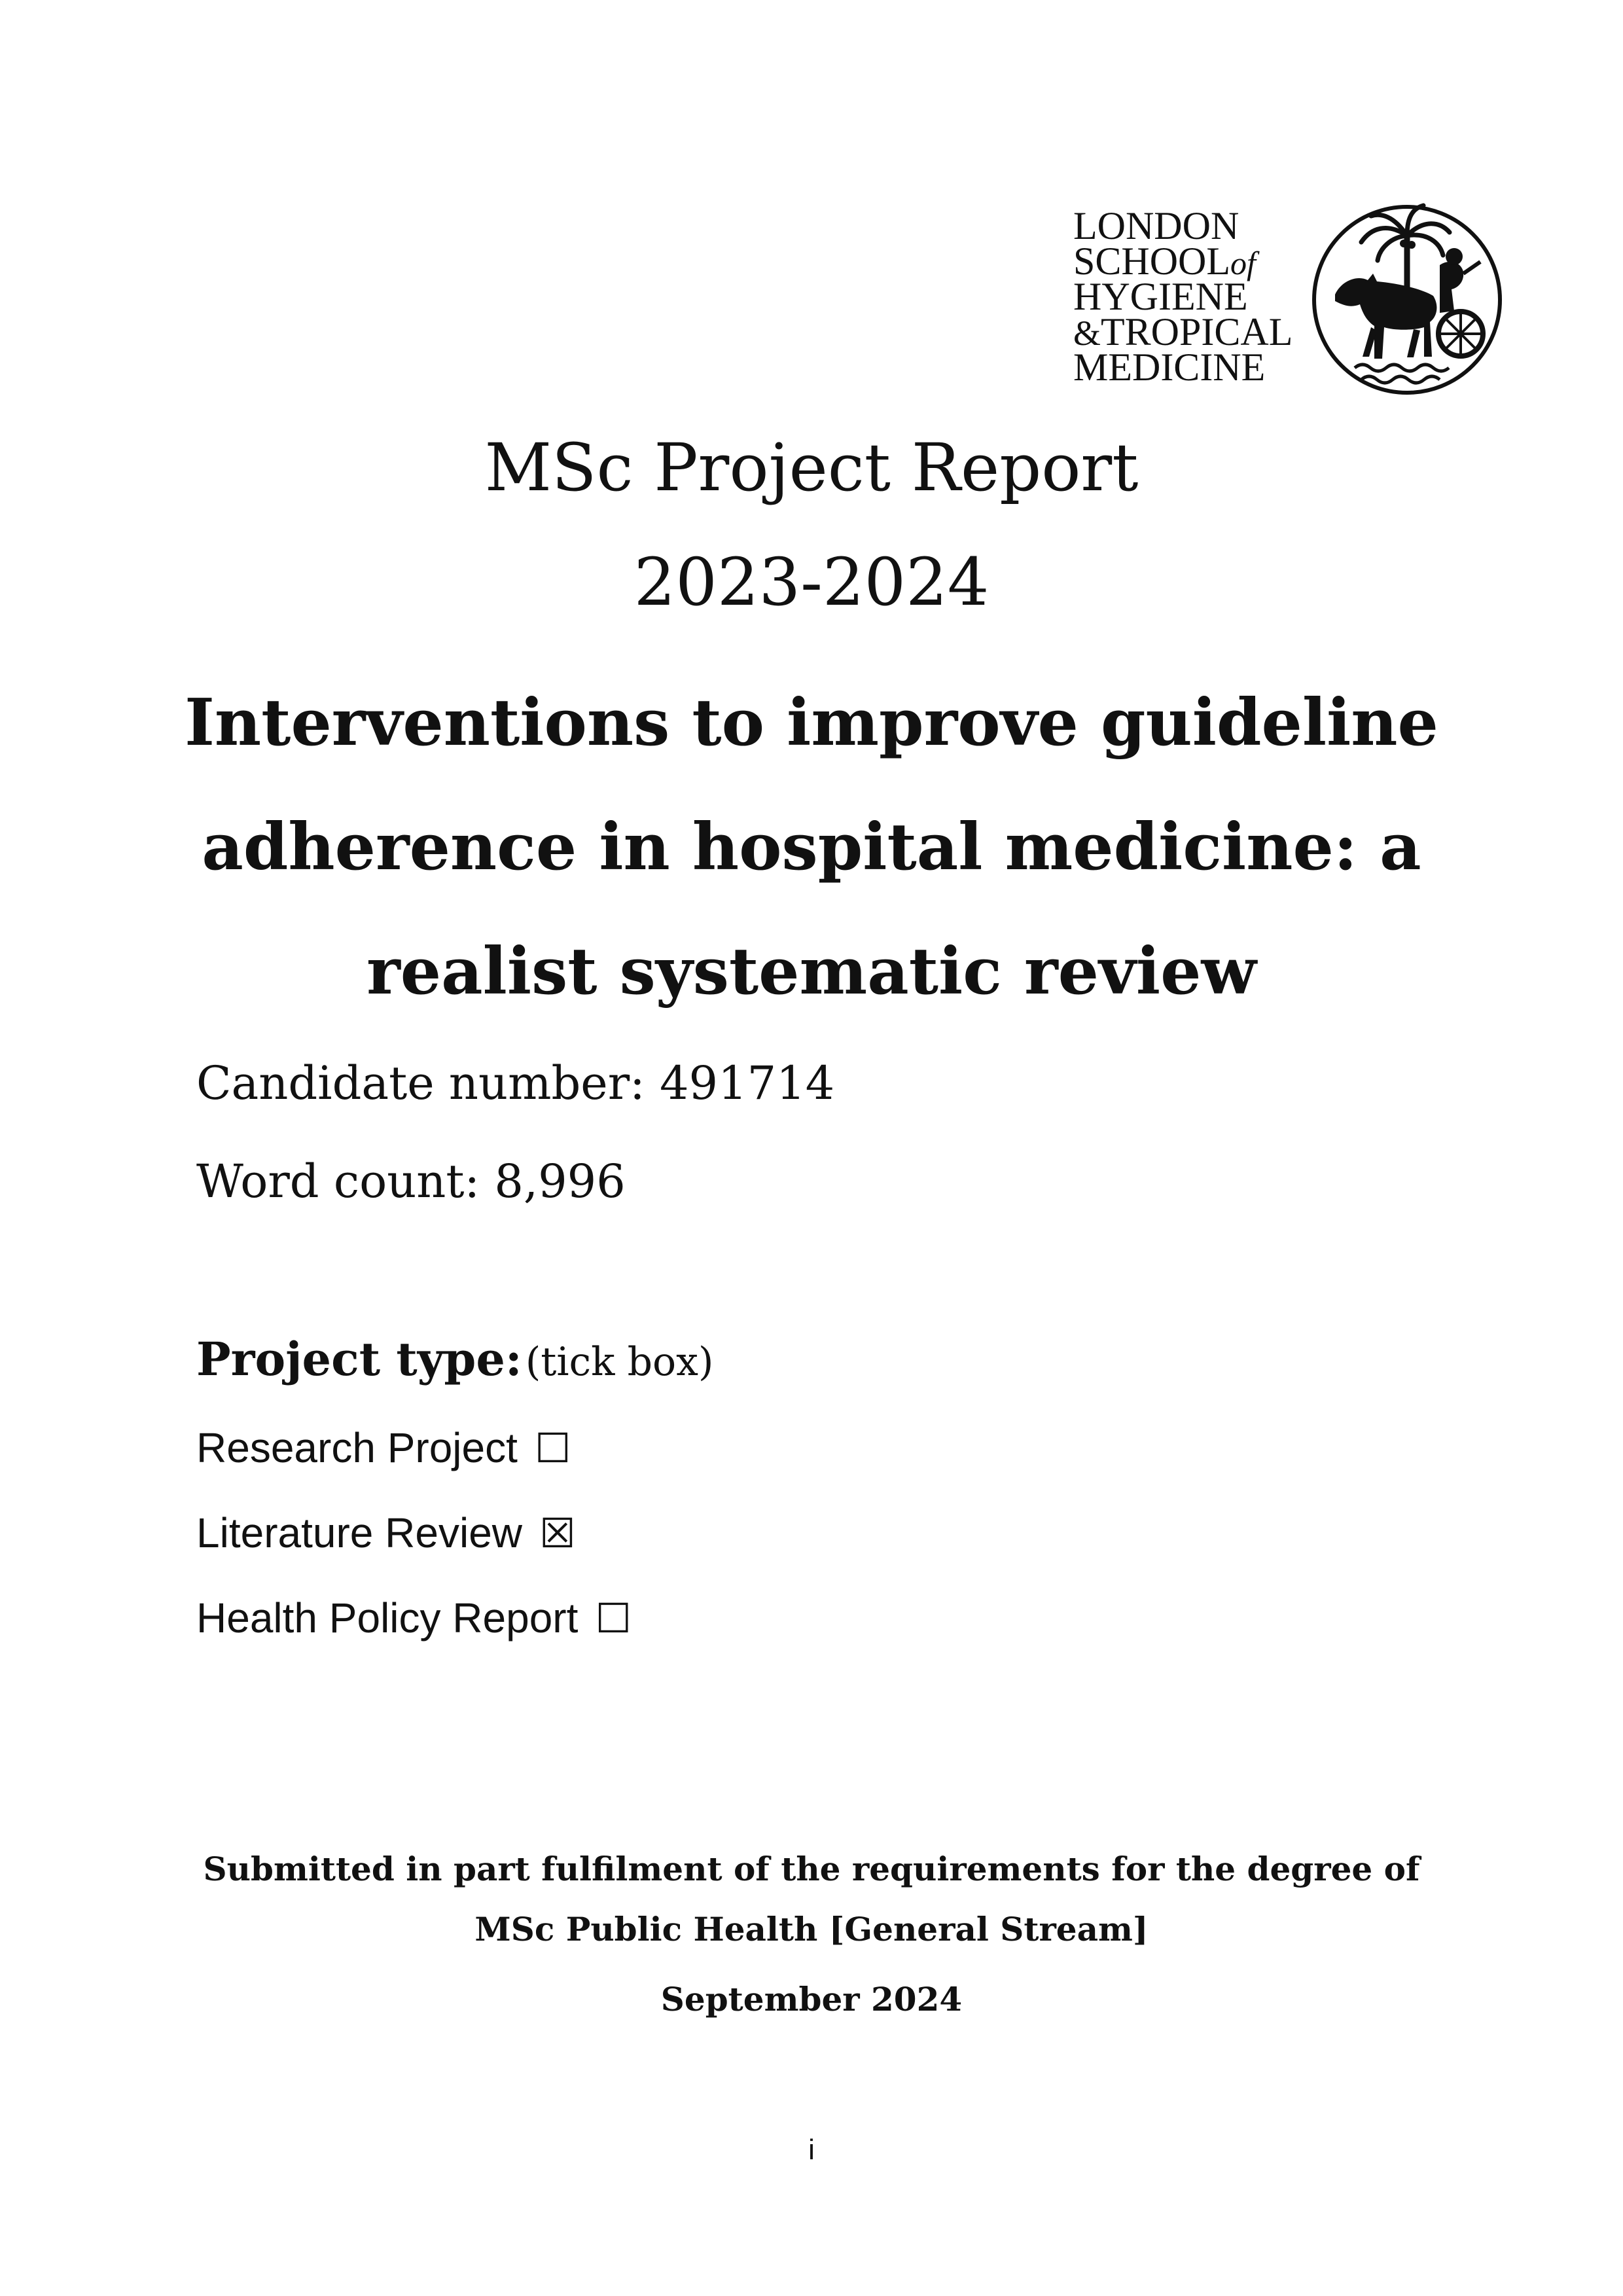  Describe the element at coordinates (359, 1359) in the screenshot. I see `project-type-label: Project type:` at that location.